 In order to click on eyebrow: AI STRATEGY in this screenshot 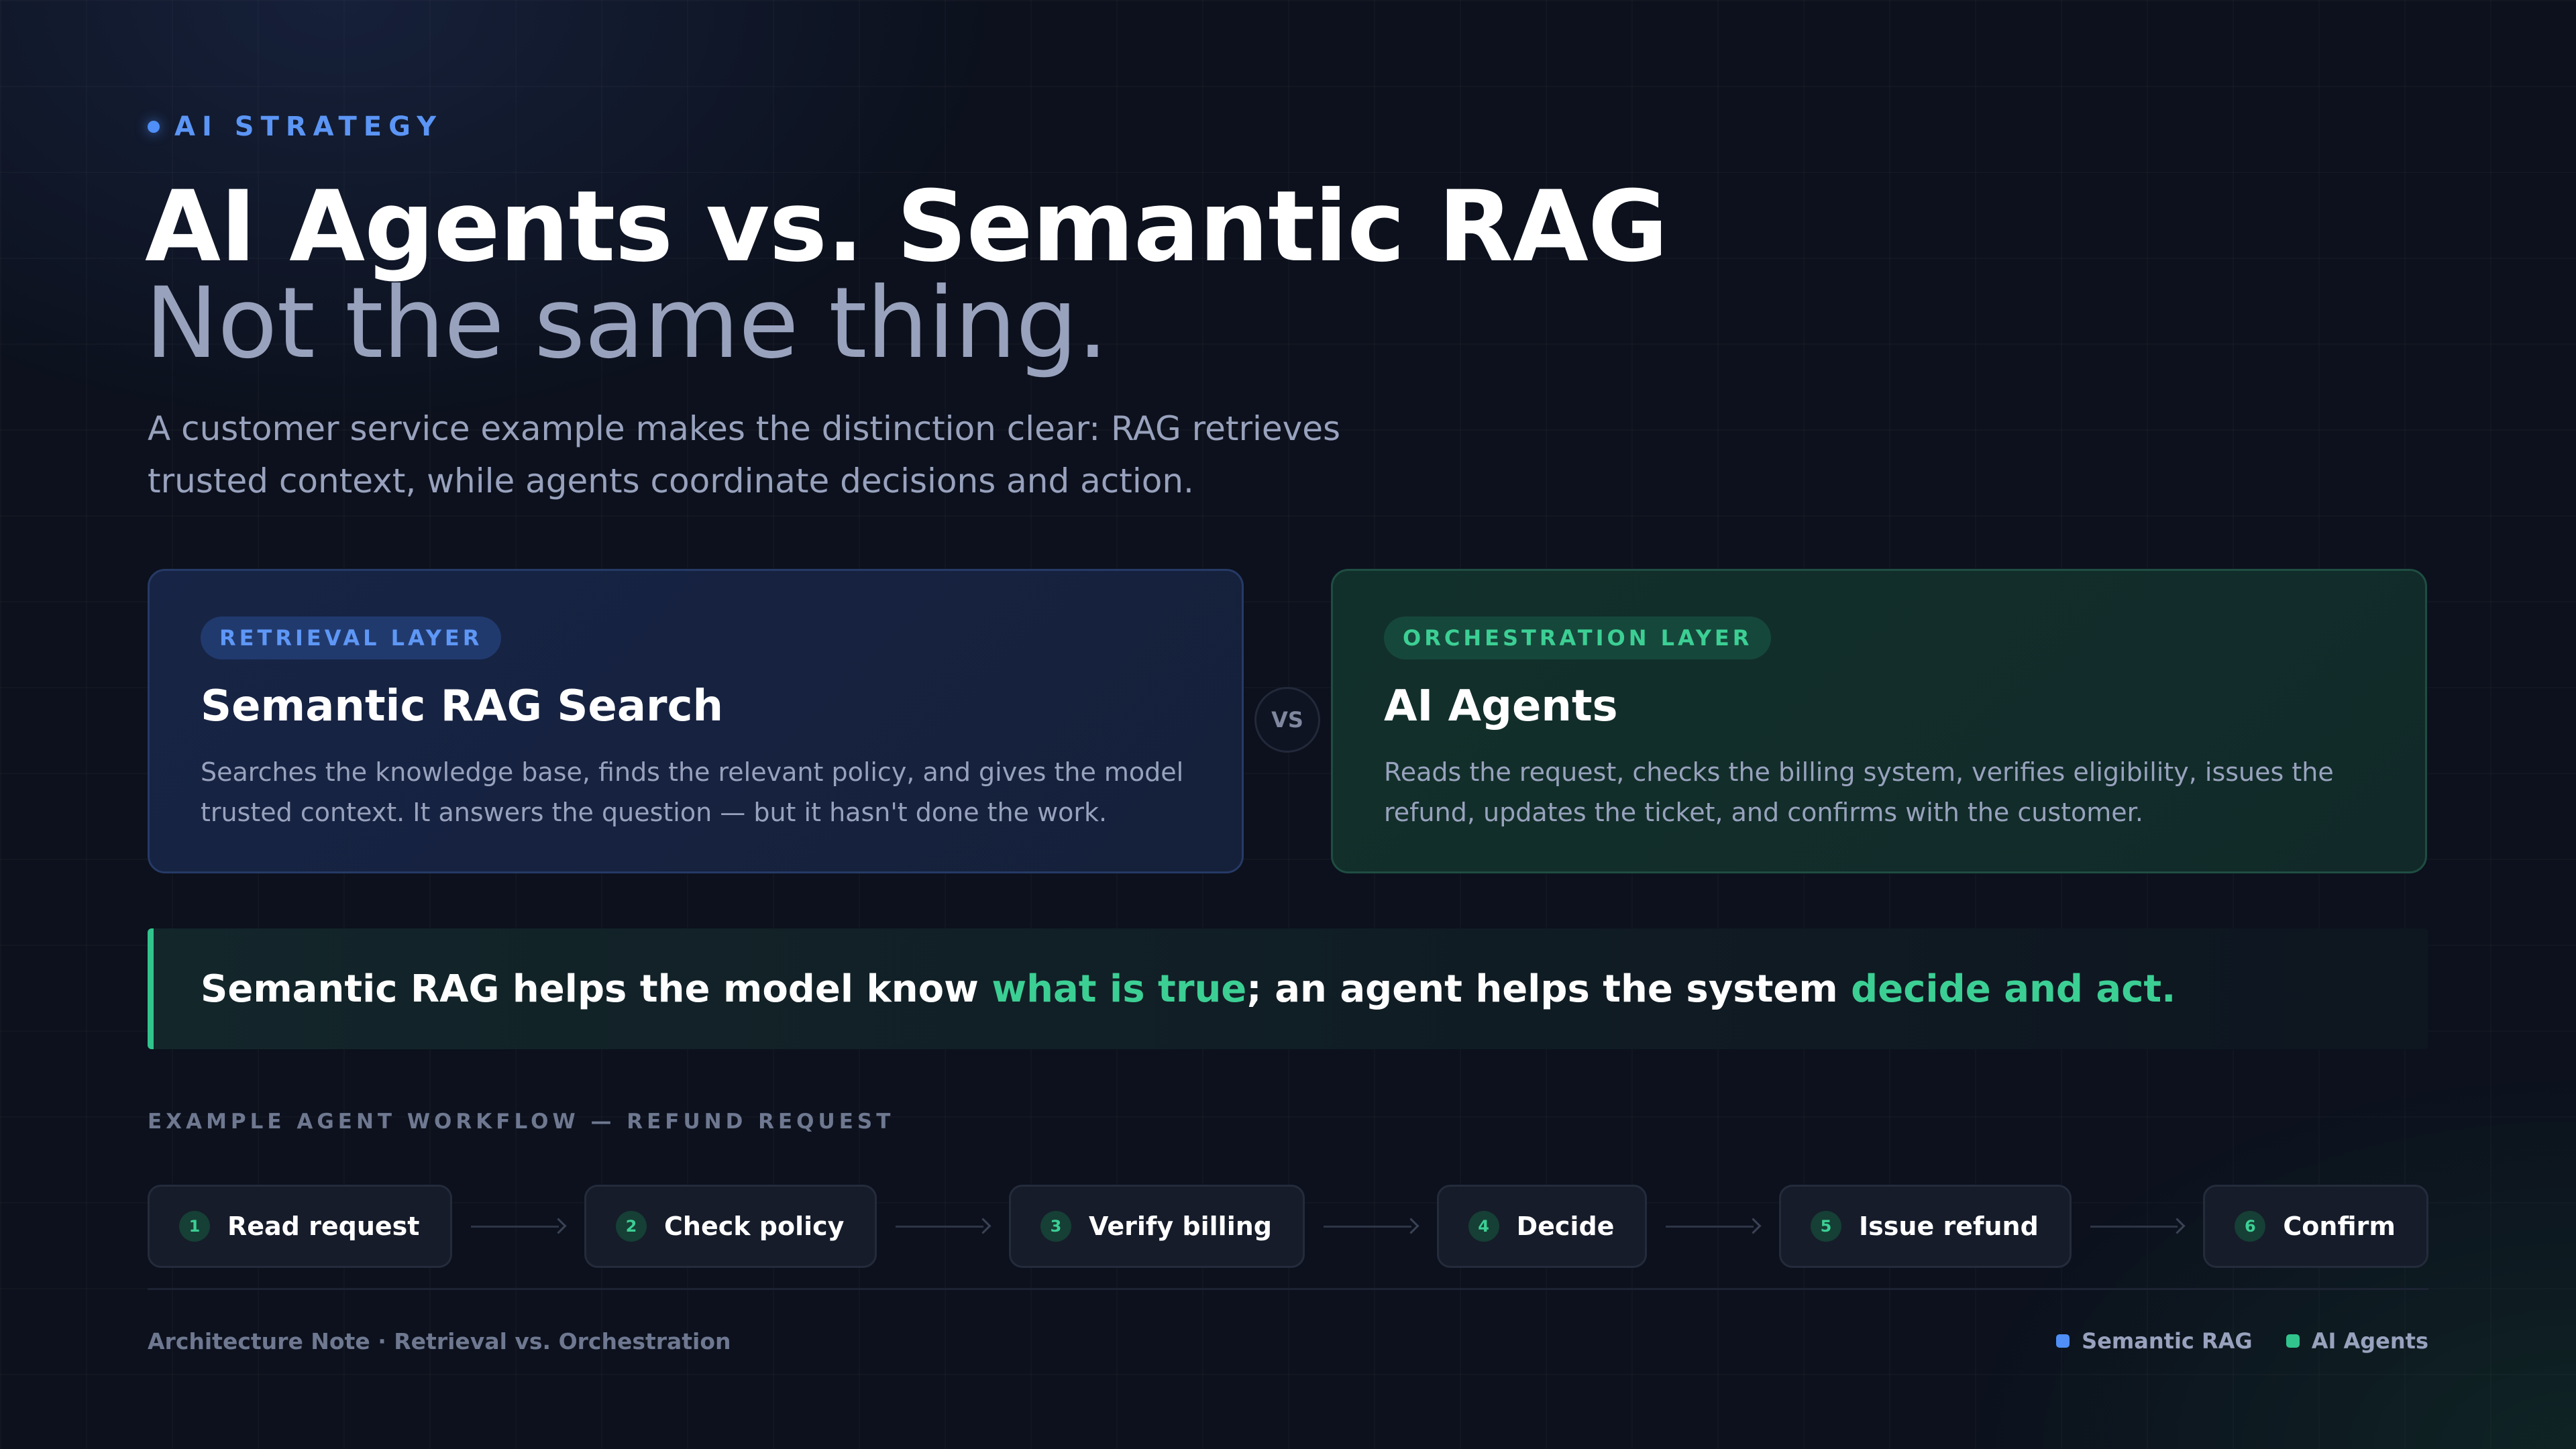, I will do `click(295, 126)`.